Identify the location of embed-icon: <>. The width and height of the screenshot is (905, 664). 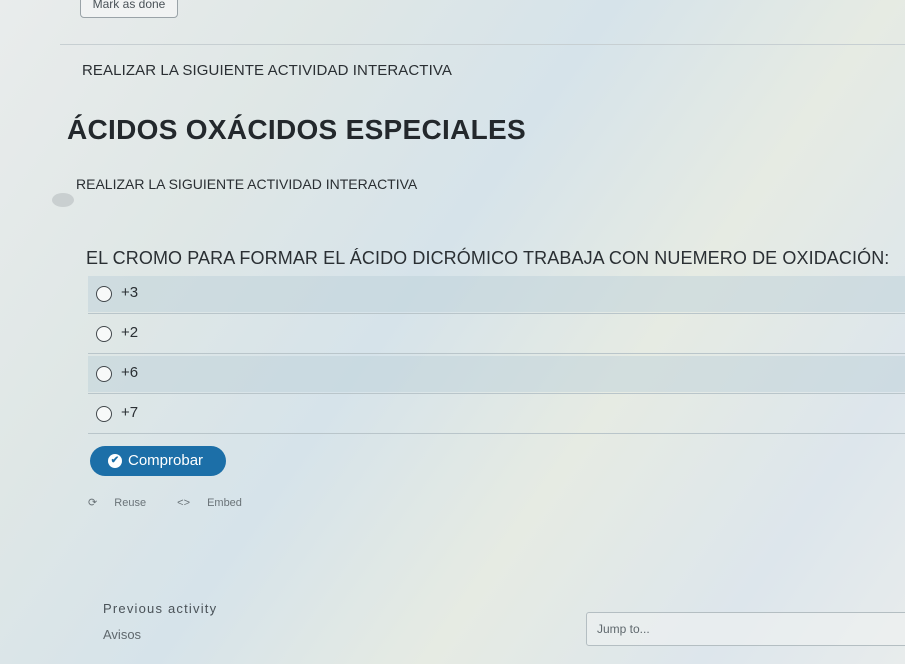
(183, 503).